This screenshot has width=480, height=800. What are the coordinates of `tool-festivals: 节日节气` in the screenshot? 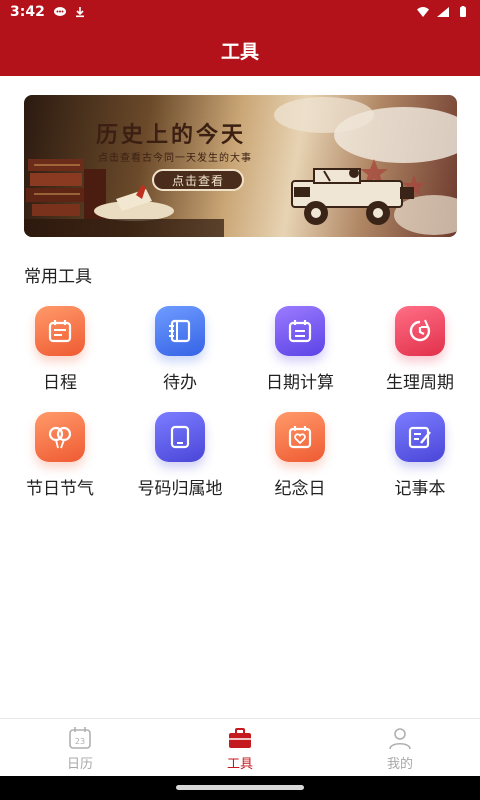 It's located at (60, 459).